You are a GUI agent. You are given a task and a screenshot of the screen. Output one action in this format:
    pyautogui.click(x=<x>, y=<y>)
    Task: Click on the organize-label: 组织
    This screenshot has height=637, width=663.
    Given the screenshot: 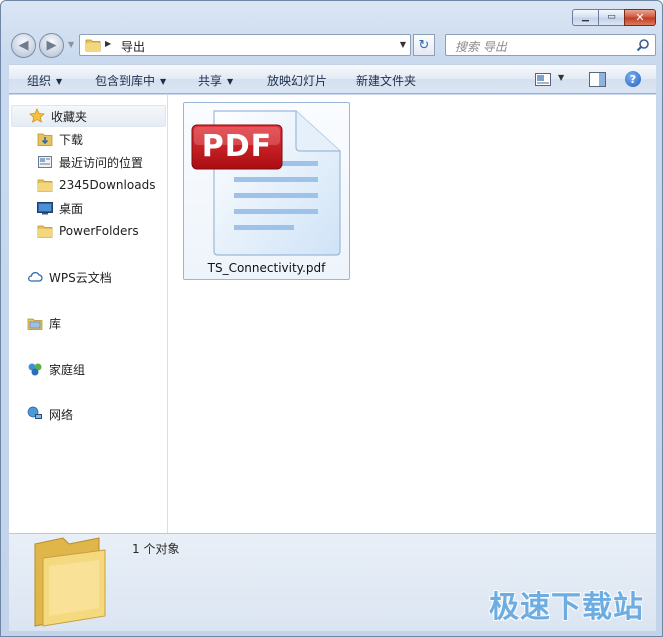 What is the action you would take?
    pyautogui.click(x=39, y=81)
    